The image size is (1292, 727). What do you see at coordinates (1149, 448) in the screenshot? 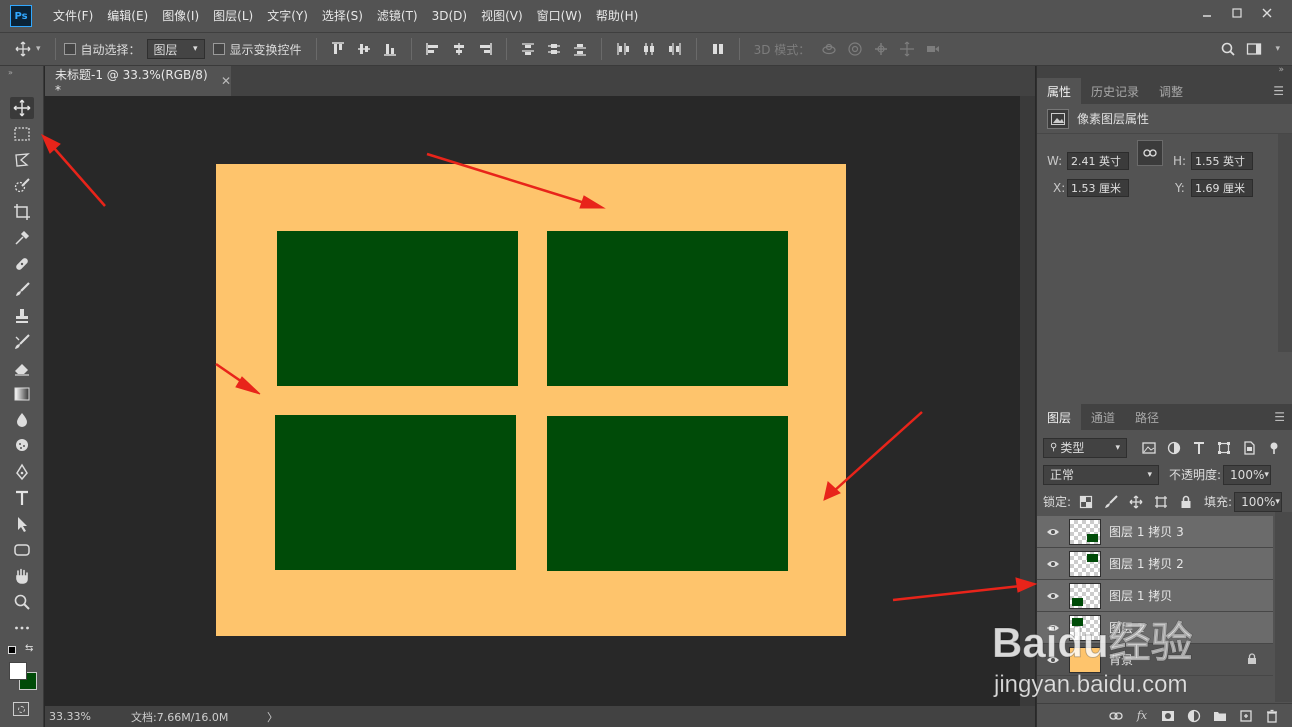
I see `filter-pixel-button` at bounding box center [1149, 448].